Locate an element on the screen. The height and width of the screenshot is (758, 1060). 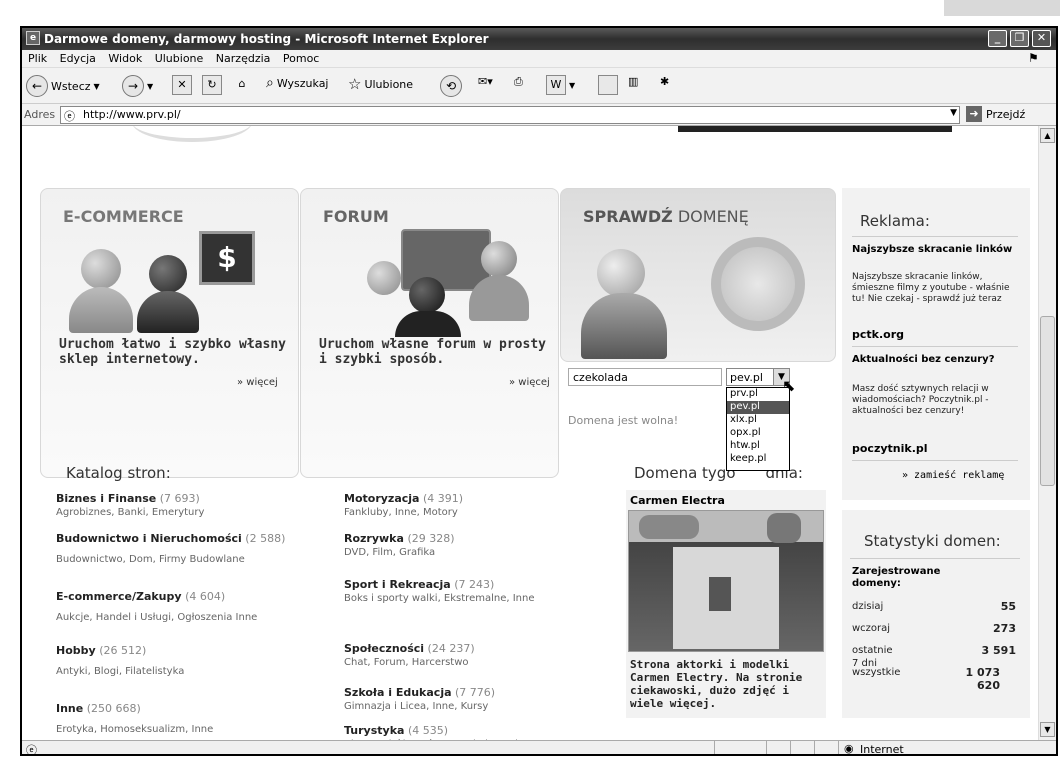
category-subs: Antyki, Blogi, Filatelistyka is located at coordinates (120, 671).